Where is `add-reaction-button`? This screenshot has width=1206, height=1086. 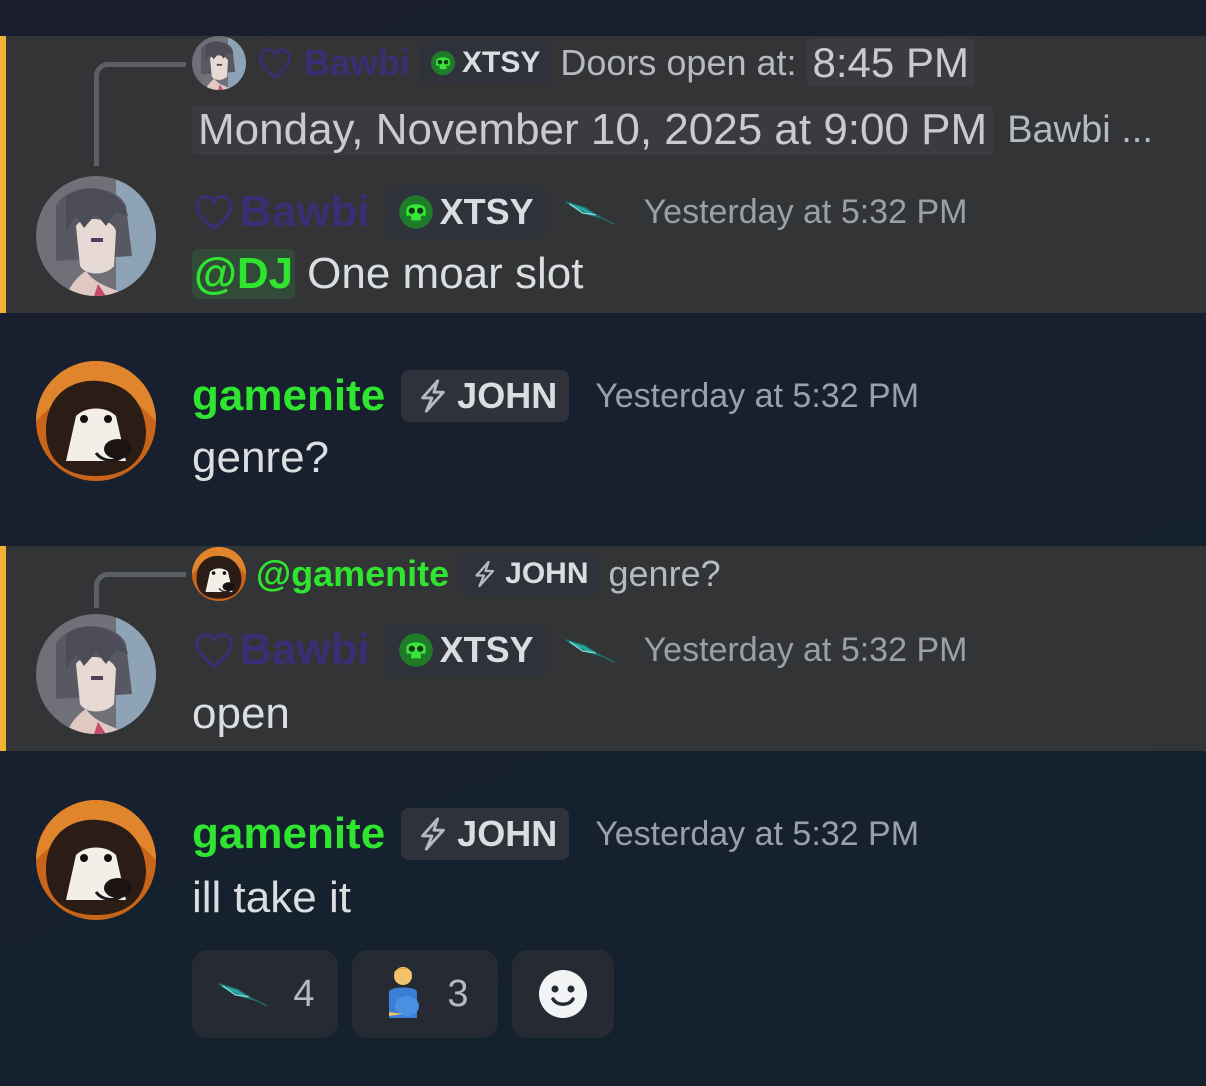 add-reaction-button is located at coordinates (563, 994).